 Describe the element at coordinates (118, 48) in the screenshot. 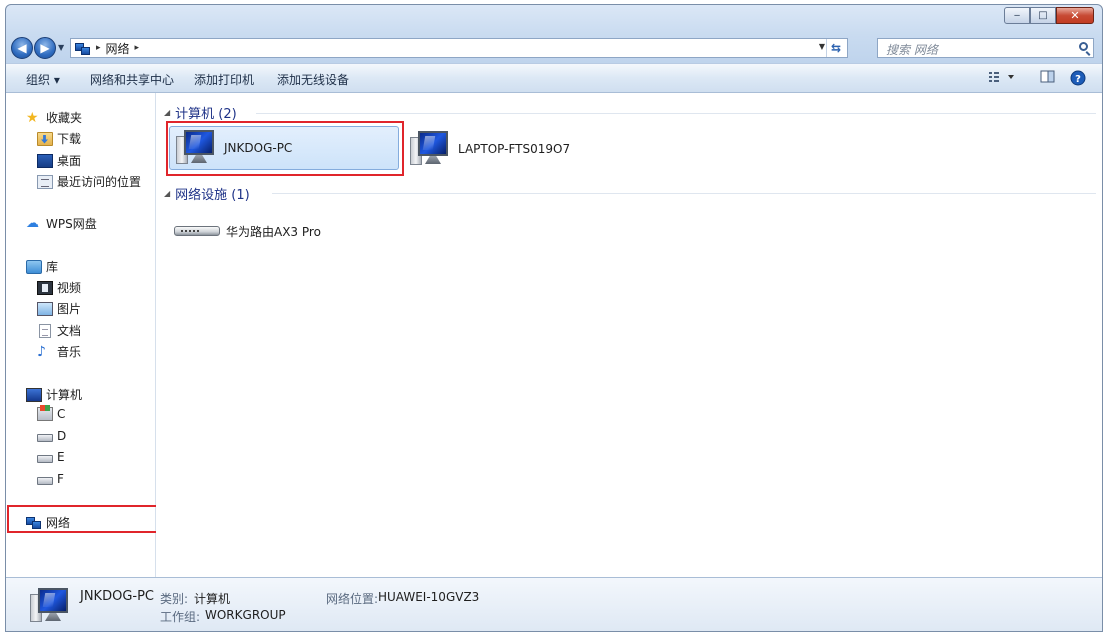

I see `breadcrumb-network: 网络` at that location.